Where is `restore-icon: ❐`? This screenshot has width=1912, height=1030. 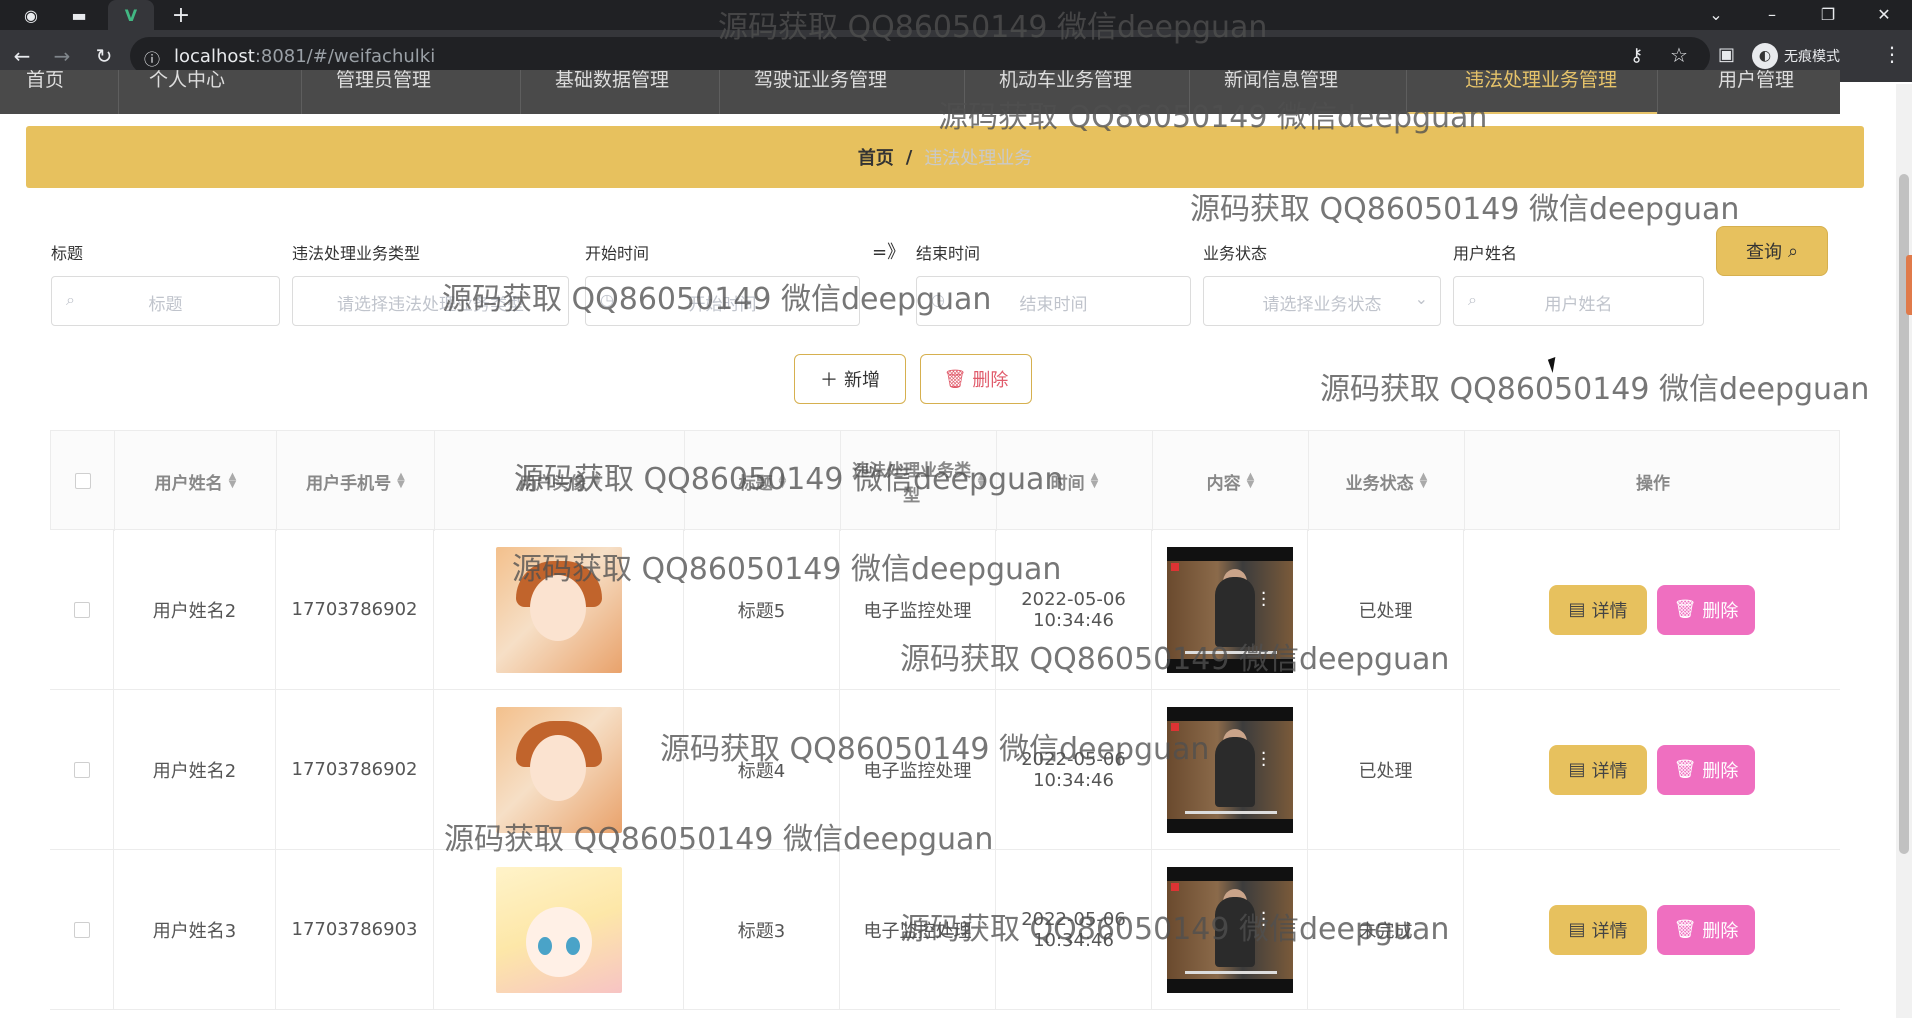 restore-icon: ❐ is located at coordinates (1828, 15).